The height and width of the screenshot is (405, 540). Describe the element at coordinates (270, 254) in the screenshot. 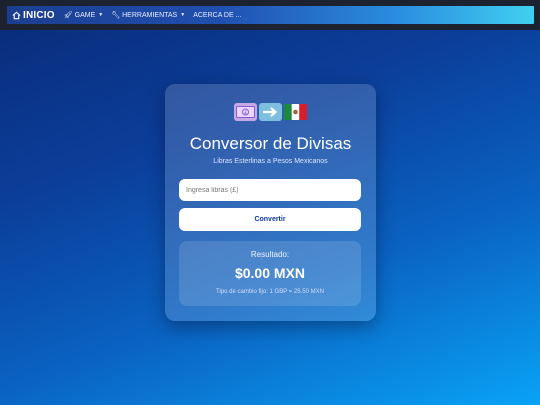

I see `result-label: Resultado:` at that location.